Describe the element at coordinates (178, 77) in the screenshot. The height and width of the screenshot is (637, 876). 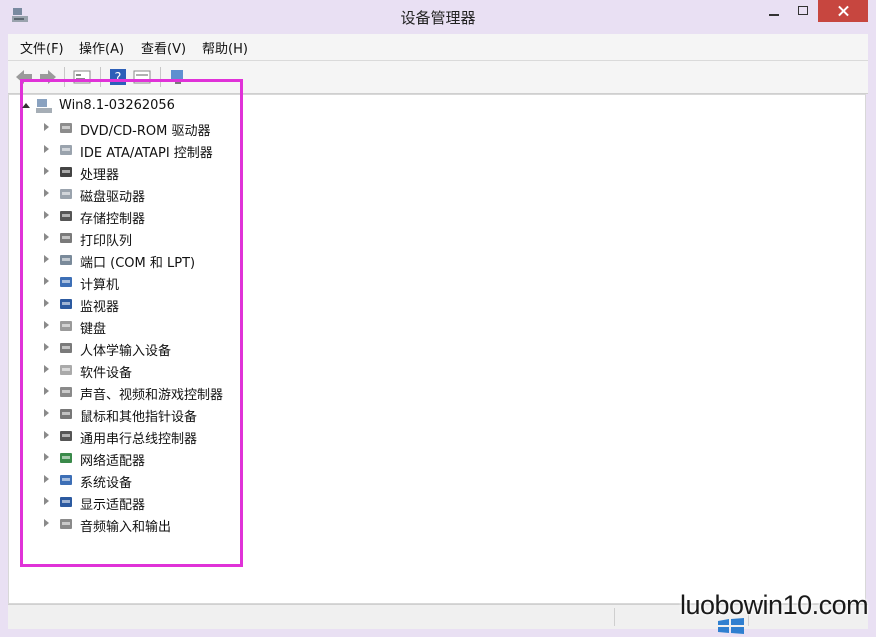
I see `scan-hardware-icon` at that location.